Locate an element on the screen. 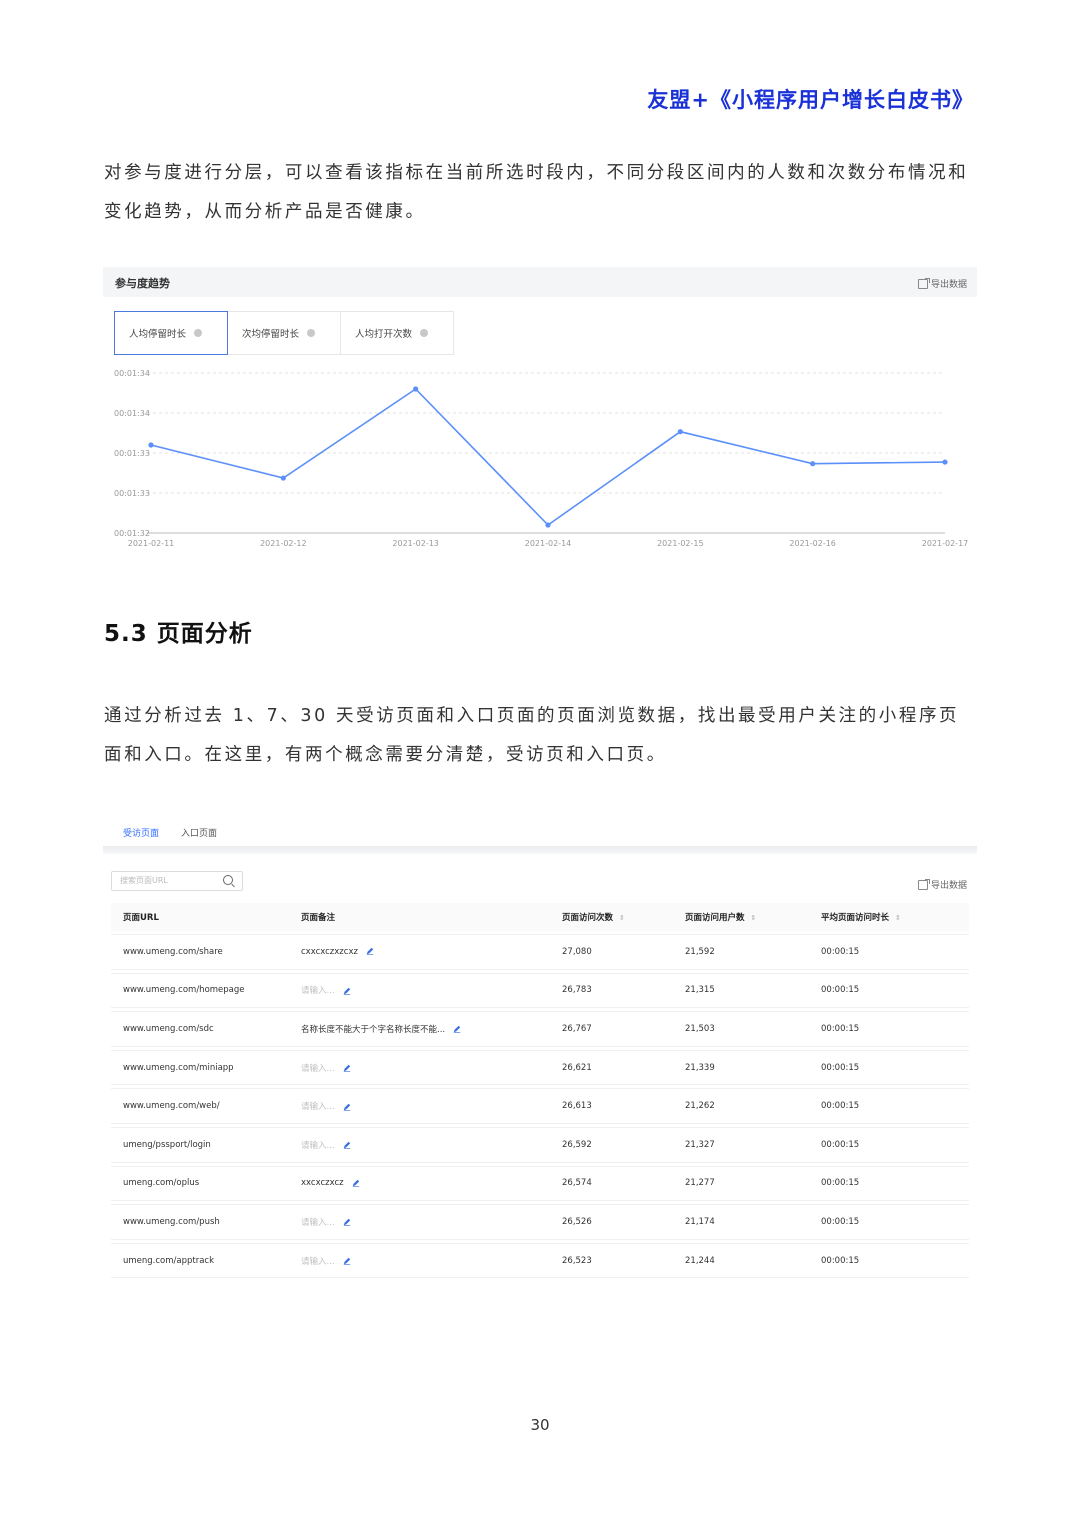 Image resolution: width=1080 pixels, height=1528 pixels. cell-users: 21,503 is located at coordinates (752, 1029).